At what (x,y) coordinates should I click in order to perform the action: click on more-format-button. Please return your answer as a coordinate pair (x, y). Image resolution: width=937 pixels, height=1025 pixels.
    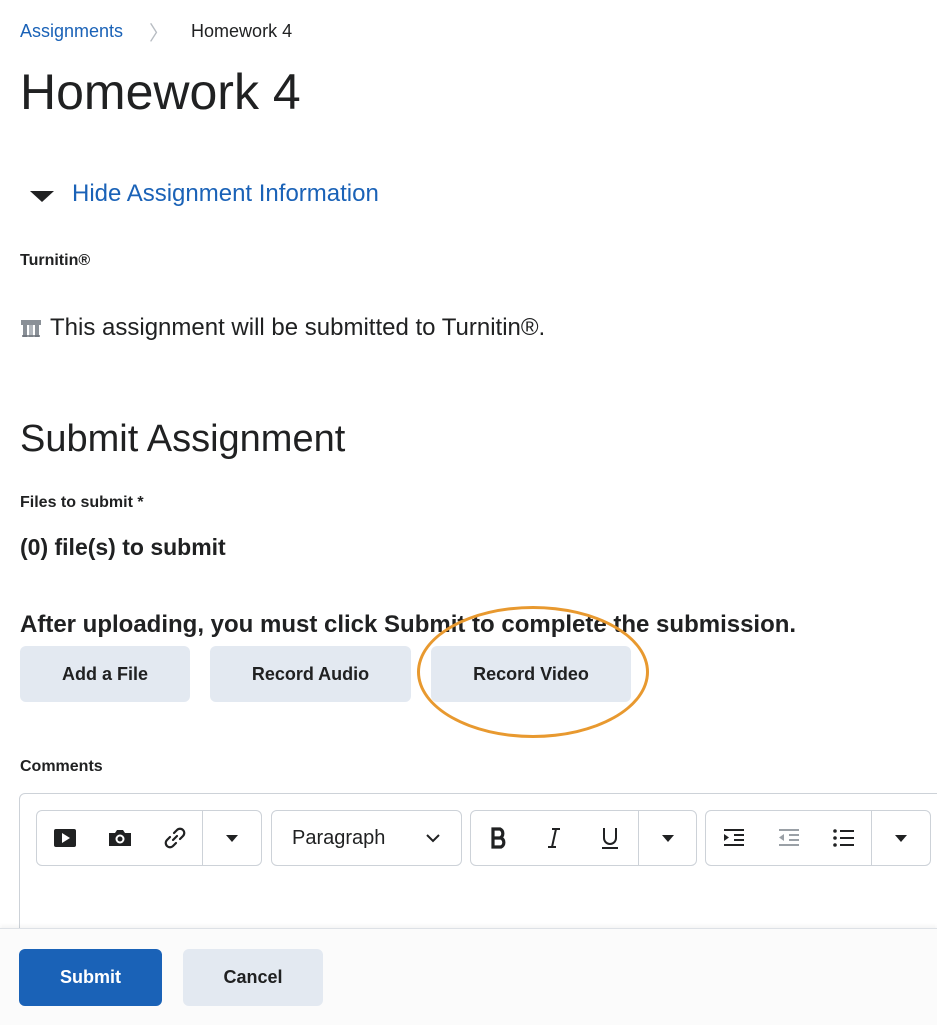
    Looking at the image, I should click on (667, 838).